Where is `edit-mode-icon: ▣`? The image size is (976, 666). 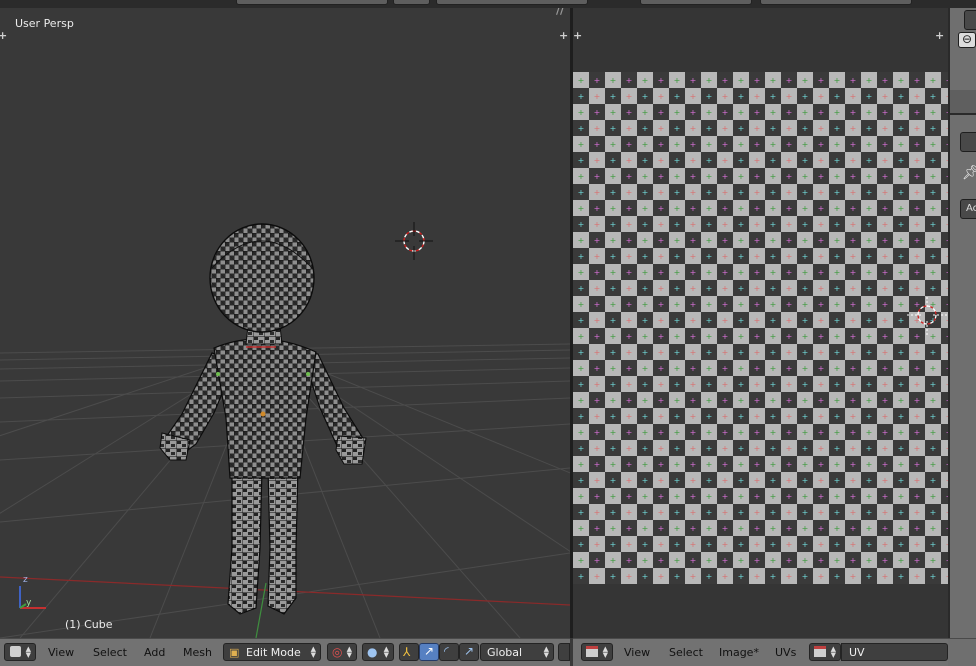 edit-mode-icon: ▣ is located at coordinates (234, 652).